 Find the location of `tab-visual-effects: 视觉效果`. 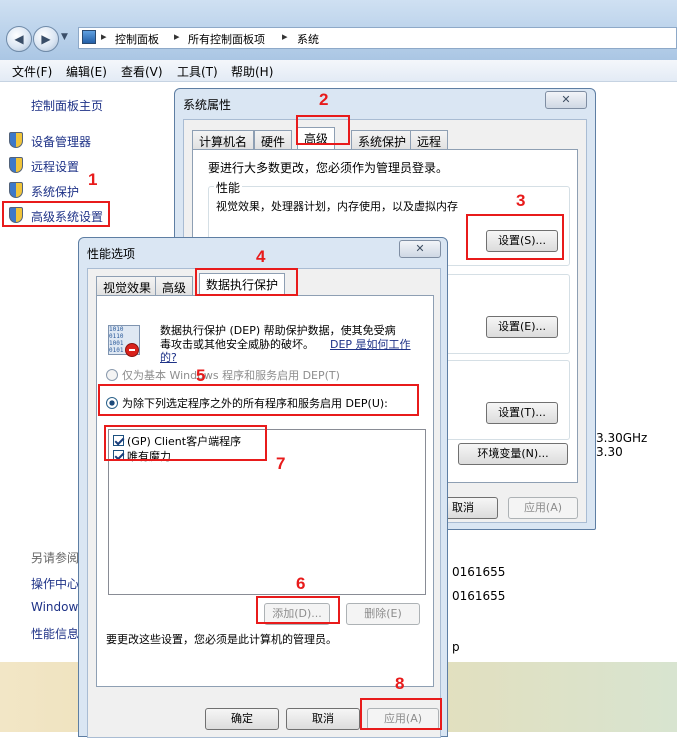

tab-visual-effects: 视觉效果 is located at coordinates (127, 286).